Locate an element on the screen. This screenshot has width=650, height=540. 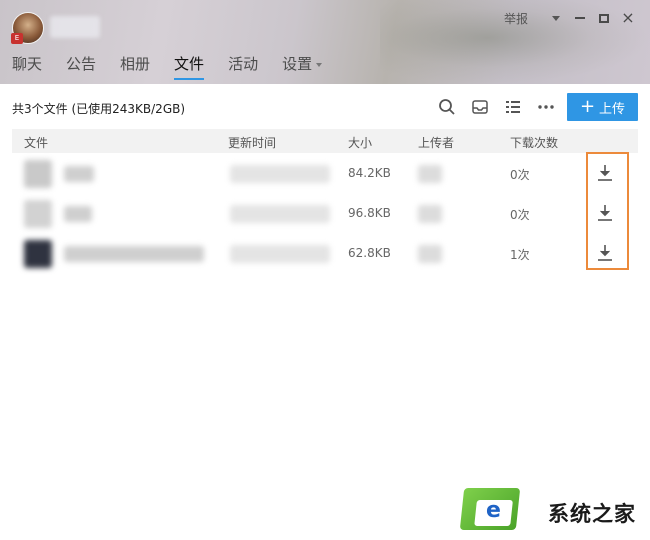
window-controls: 举报 × is located at coordinates (572, 18).